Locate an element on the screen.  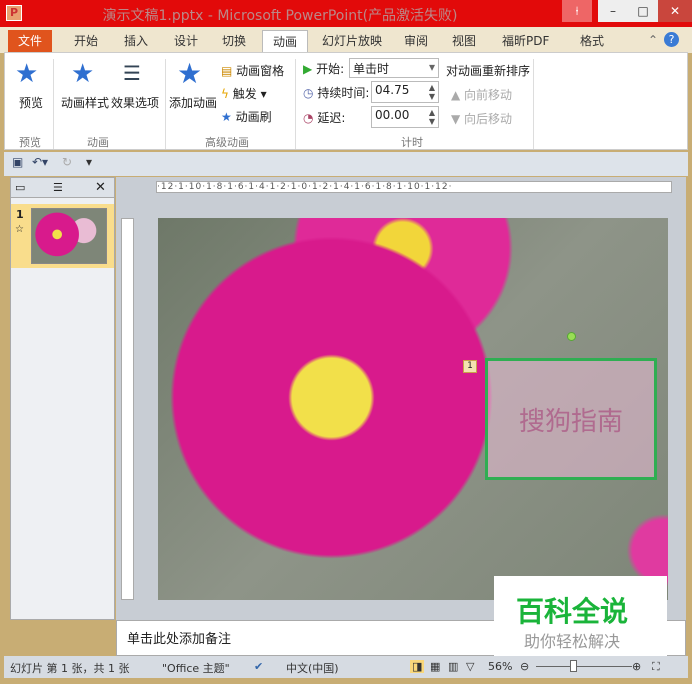
start-label-text: 开始: is located at coordinates (330, 69).